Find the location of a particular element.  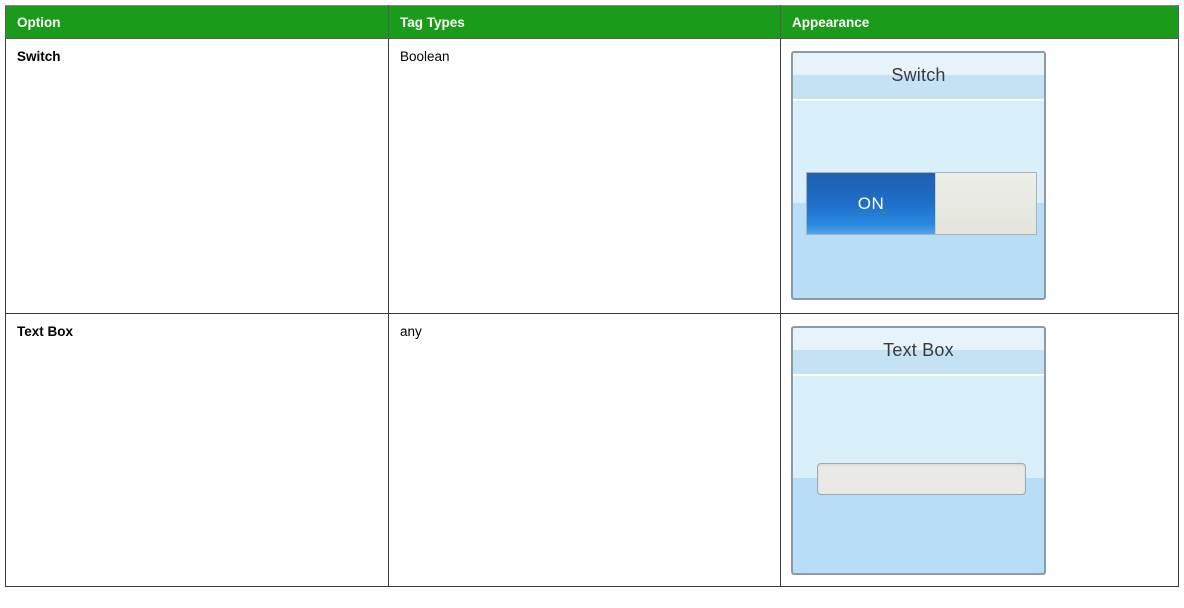

widget-title: Switch is located at coordinates (918, 75).